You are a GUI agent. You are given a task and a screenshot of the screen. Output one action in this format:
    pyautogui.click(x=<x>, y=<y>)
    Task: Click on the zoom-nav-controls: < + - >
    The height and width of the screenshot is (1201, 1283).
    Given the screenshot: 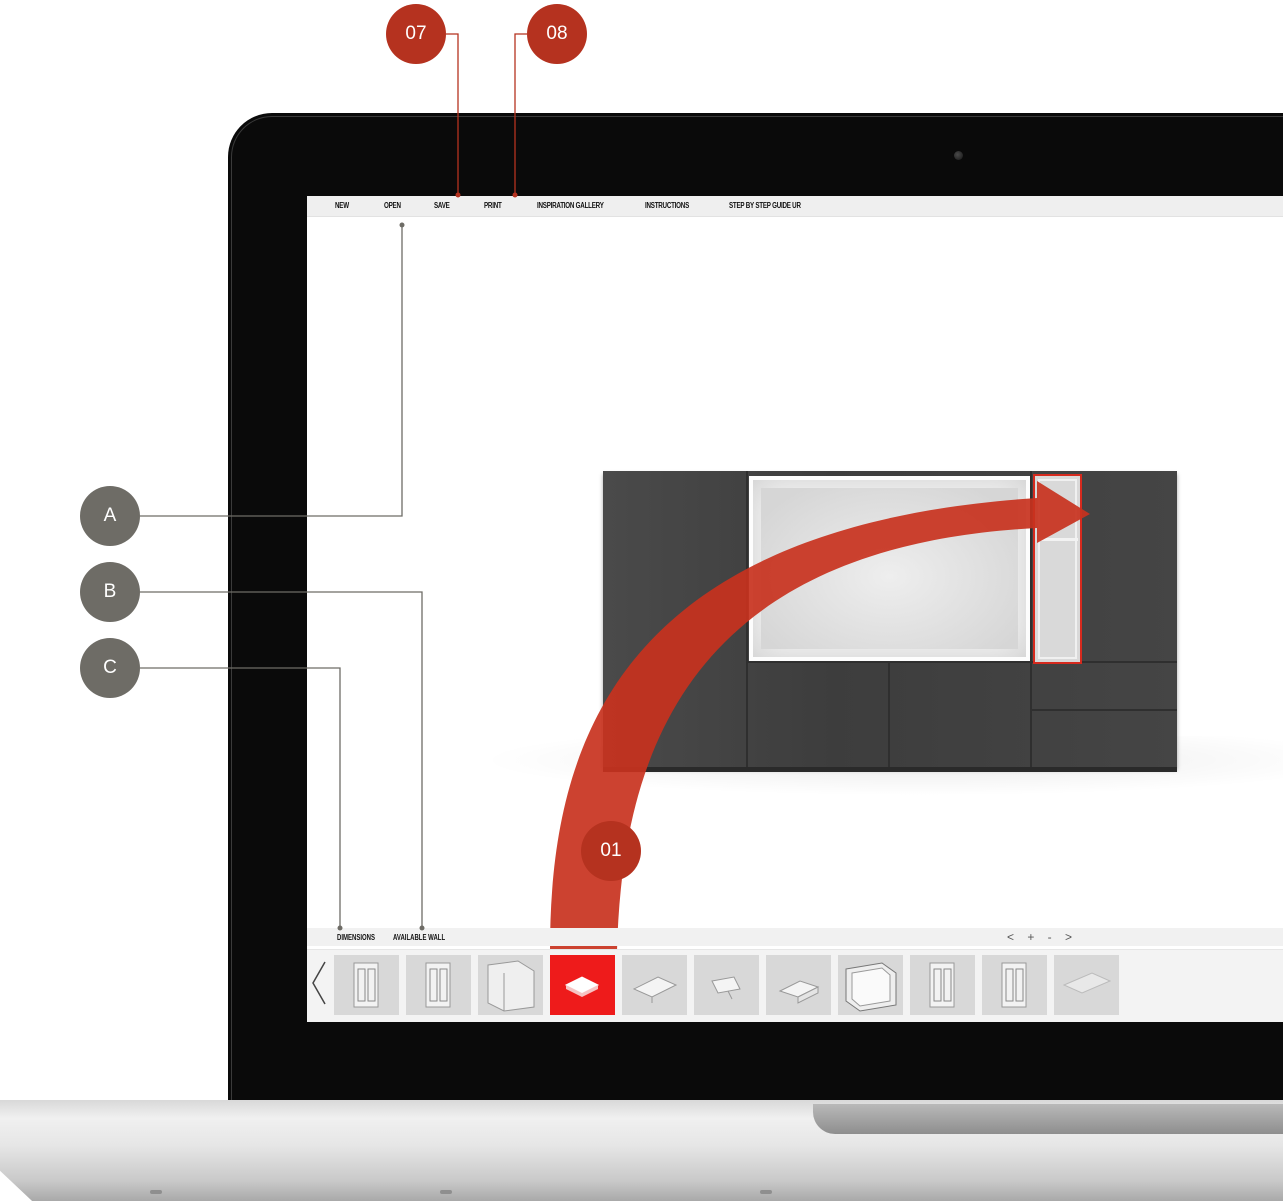 What is the action you would take?
    pyautogui.click(x=1042, y=937)
    